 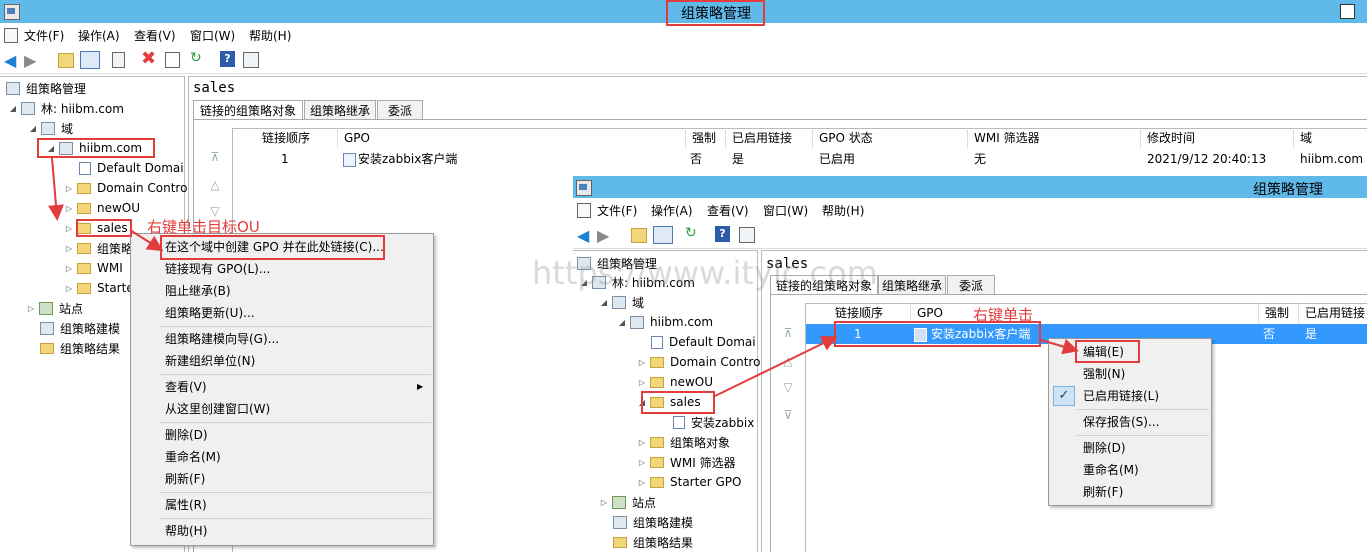 I want to click on arrow-sales-to-menu, so click(x=146, y=240).